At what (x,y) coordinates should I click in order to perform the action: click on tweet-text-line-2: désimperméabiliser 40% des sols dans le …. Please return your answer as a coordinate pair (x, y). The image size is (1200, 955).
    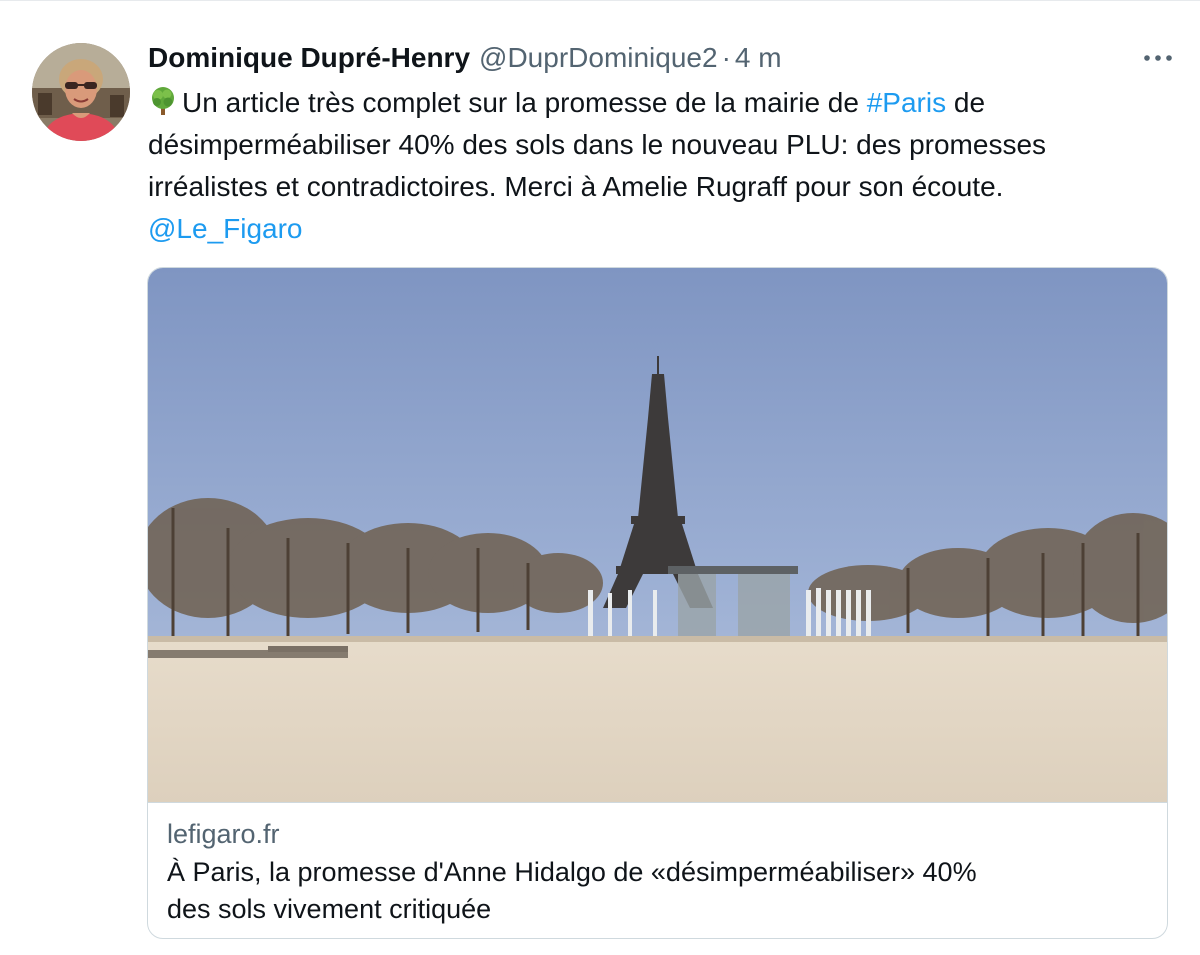
    Looking at the image, I should click on (597, 144).